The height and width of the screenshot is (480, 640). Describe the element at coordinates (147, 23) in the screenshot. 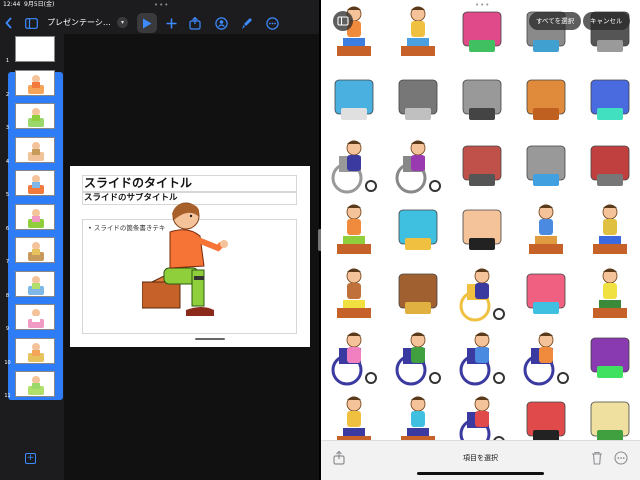

I see `play-icon` at that location.